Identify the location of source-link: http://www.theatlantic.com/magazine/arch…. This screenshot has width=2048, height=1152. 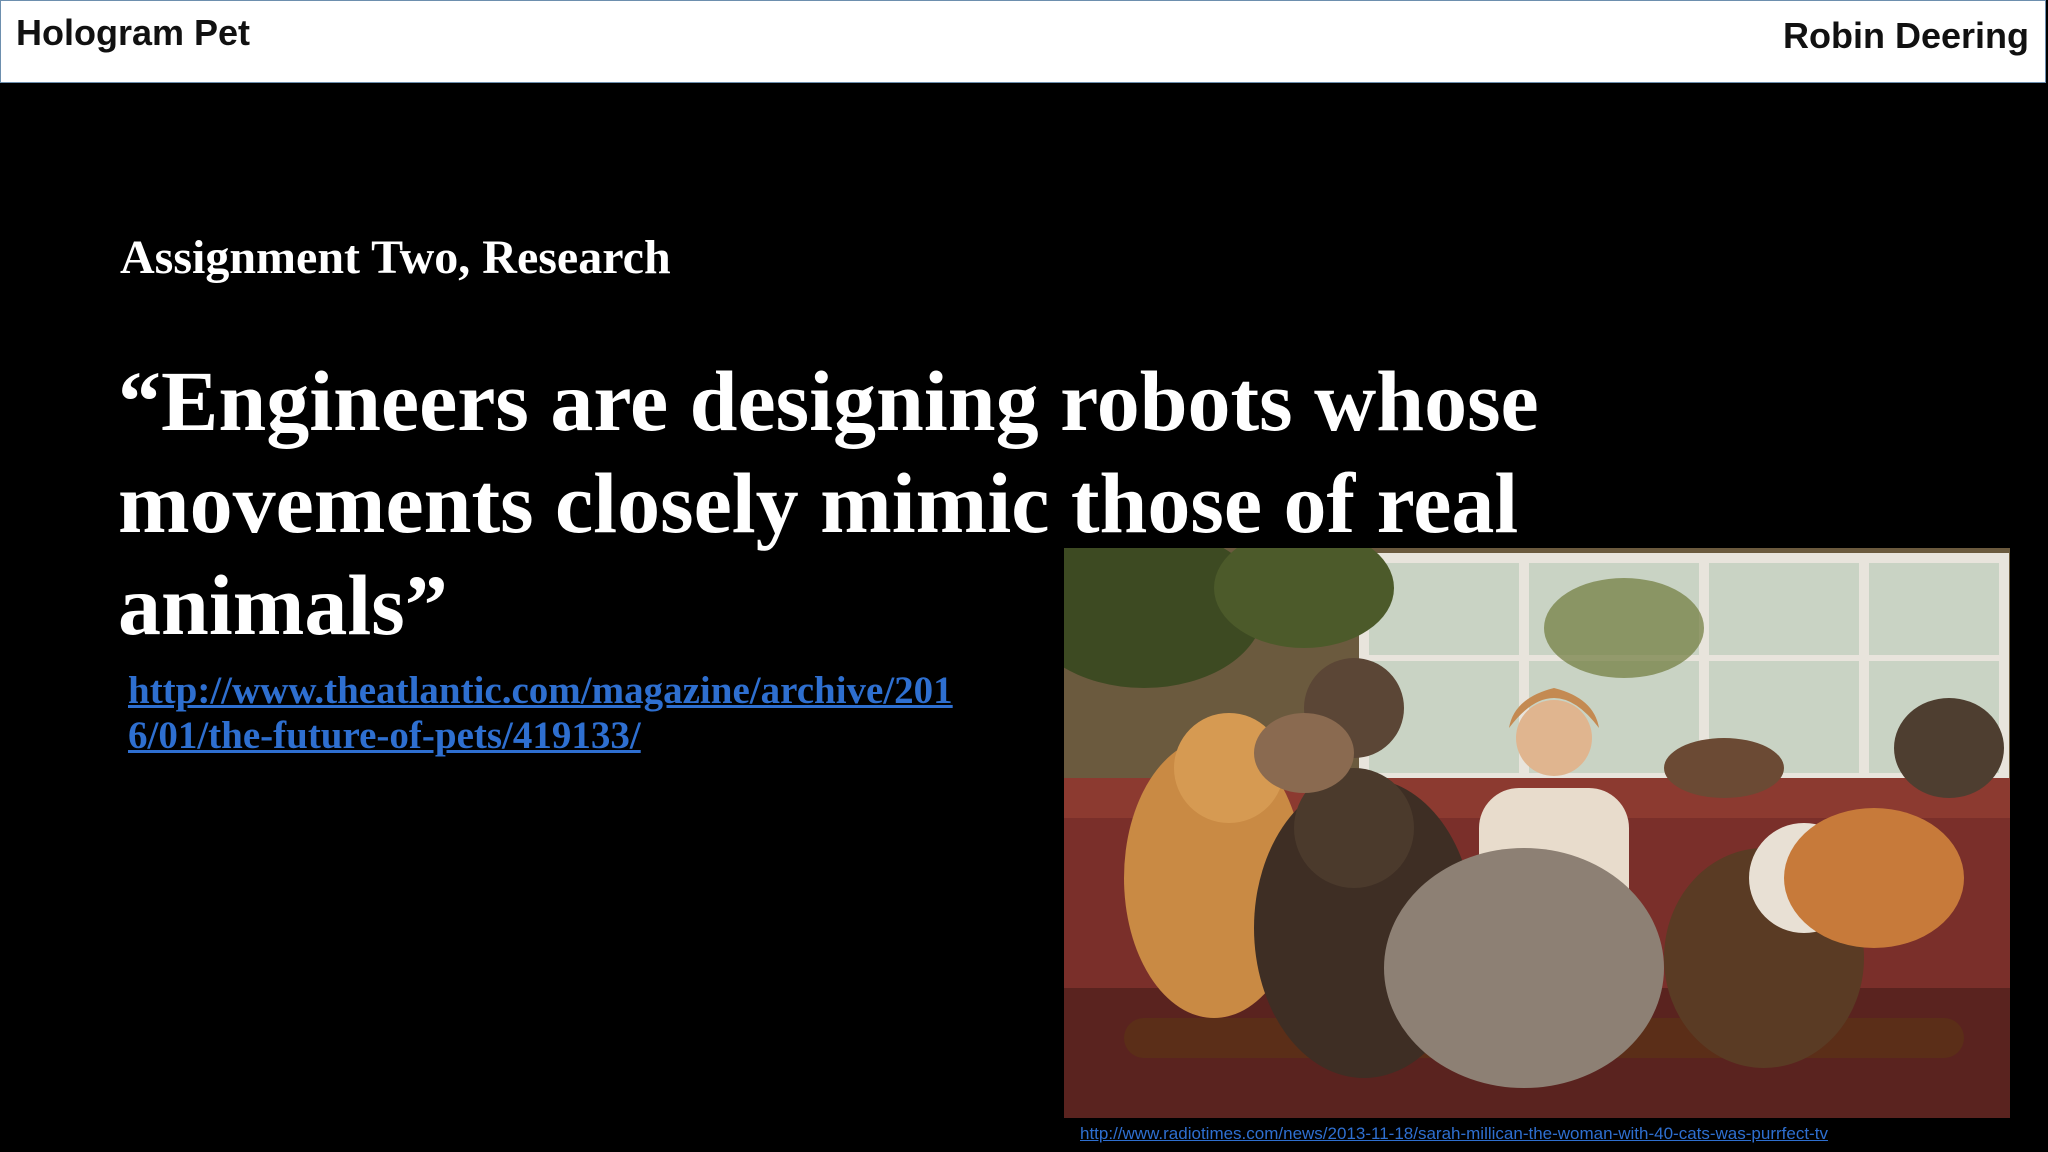
(548, 713).